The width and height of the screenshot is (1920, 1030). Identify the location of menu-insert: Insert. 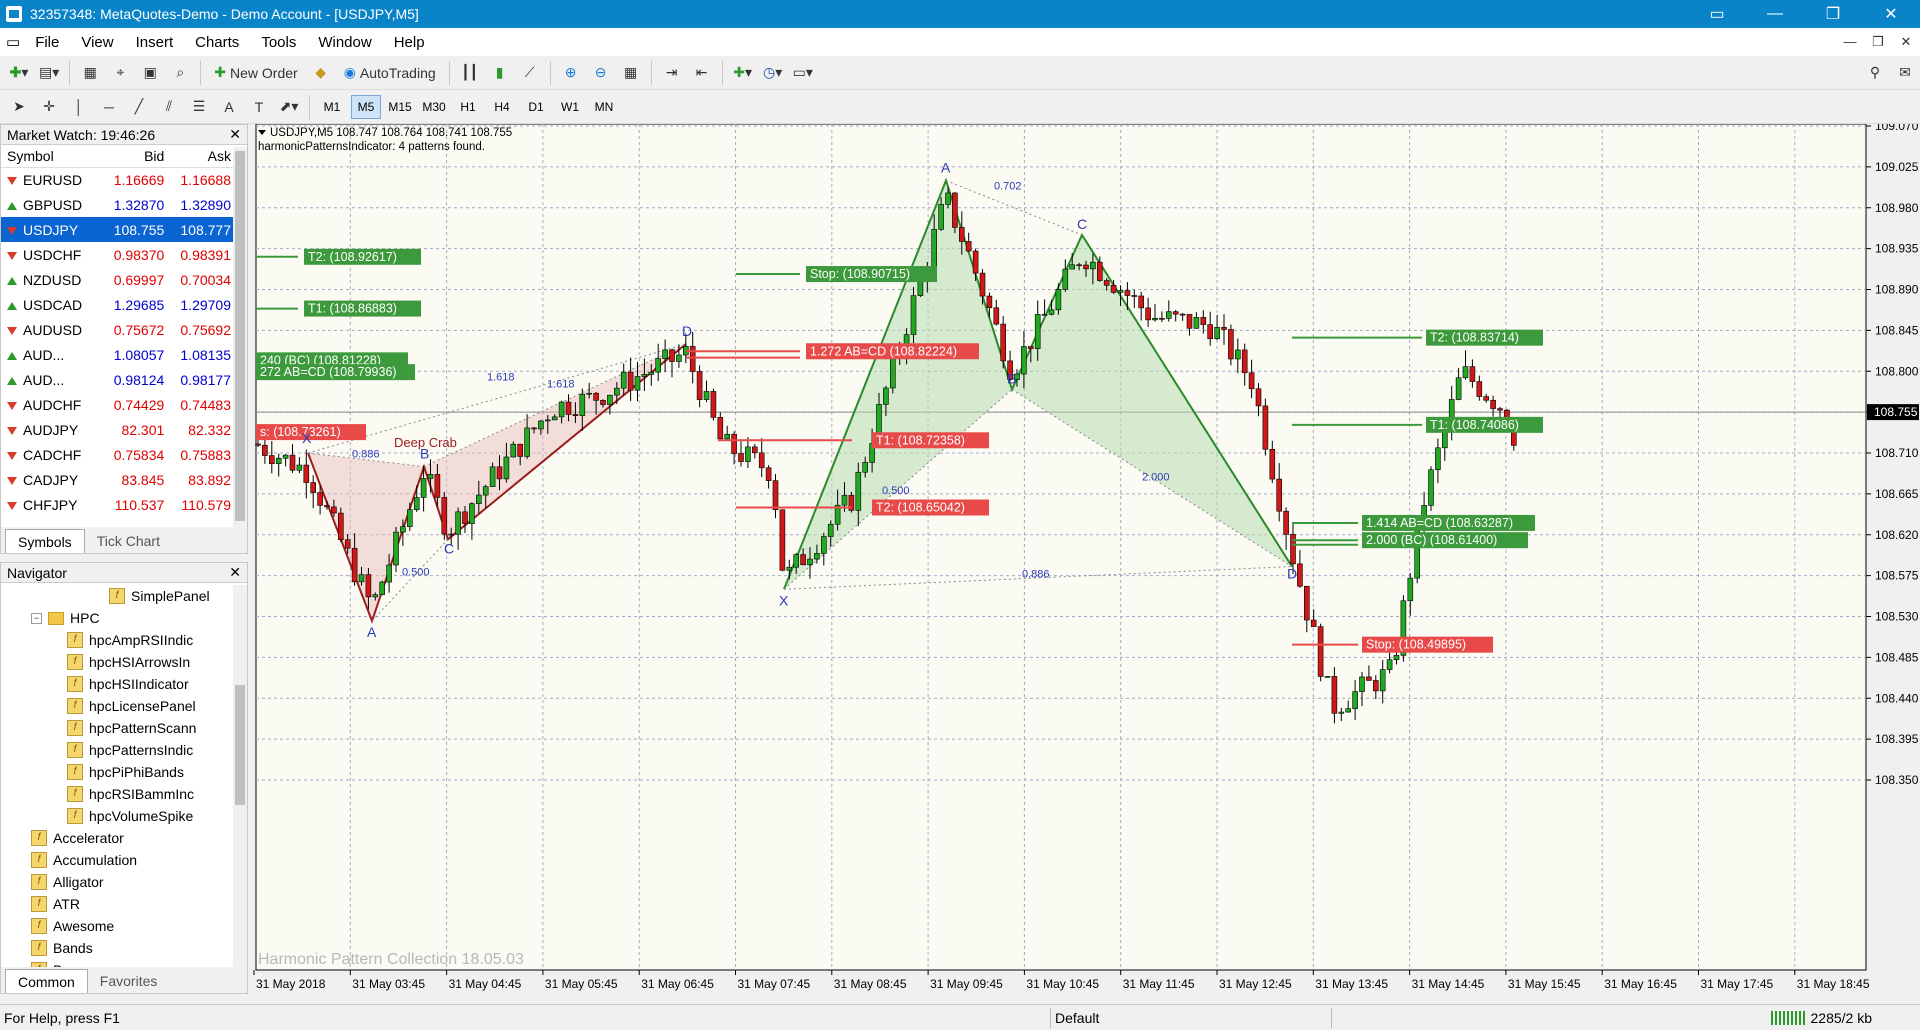
(155, 42).